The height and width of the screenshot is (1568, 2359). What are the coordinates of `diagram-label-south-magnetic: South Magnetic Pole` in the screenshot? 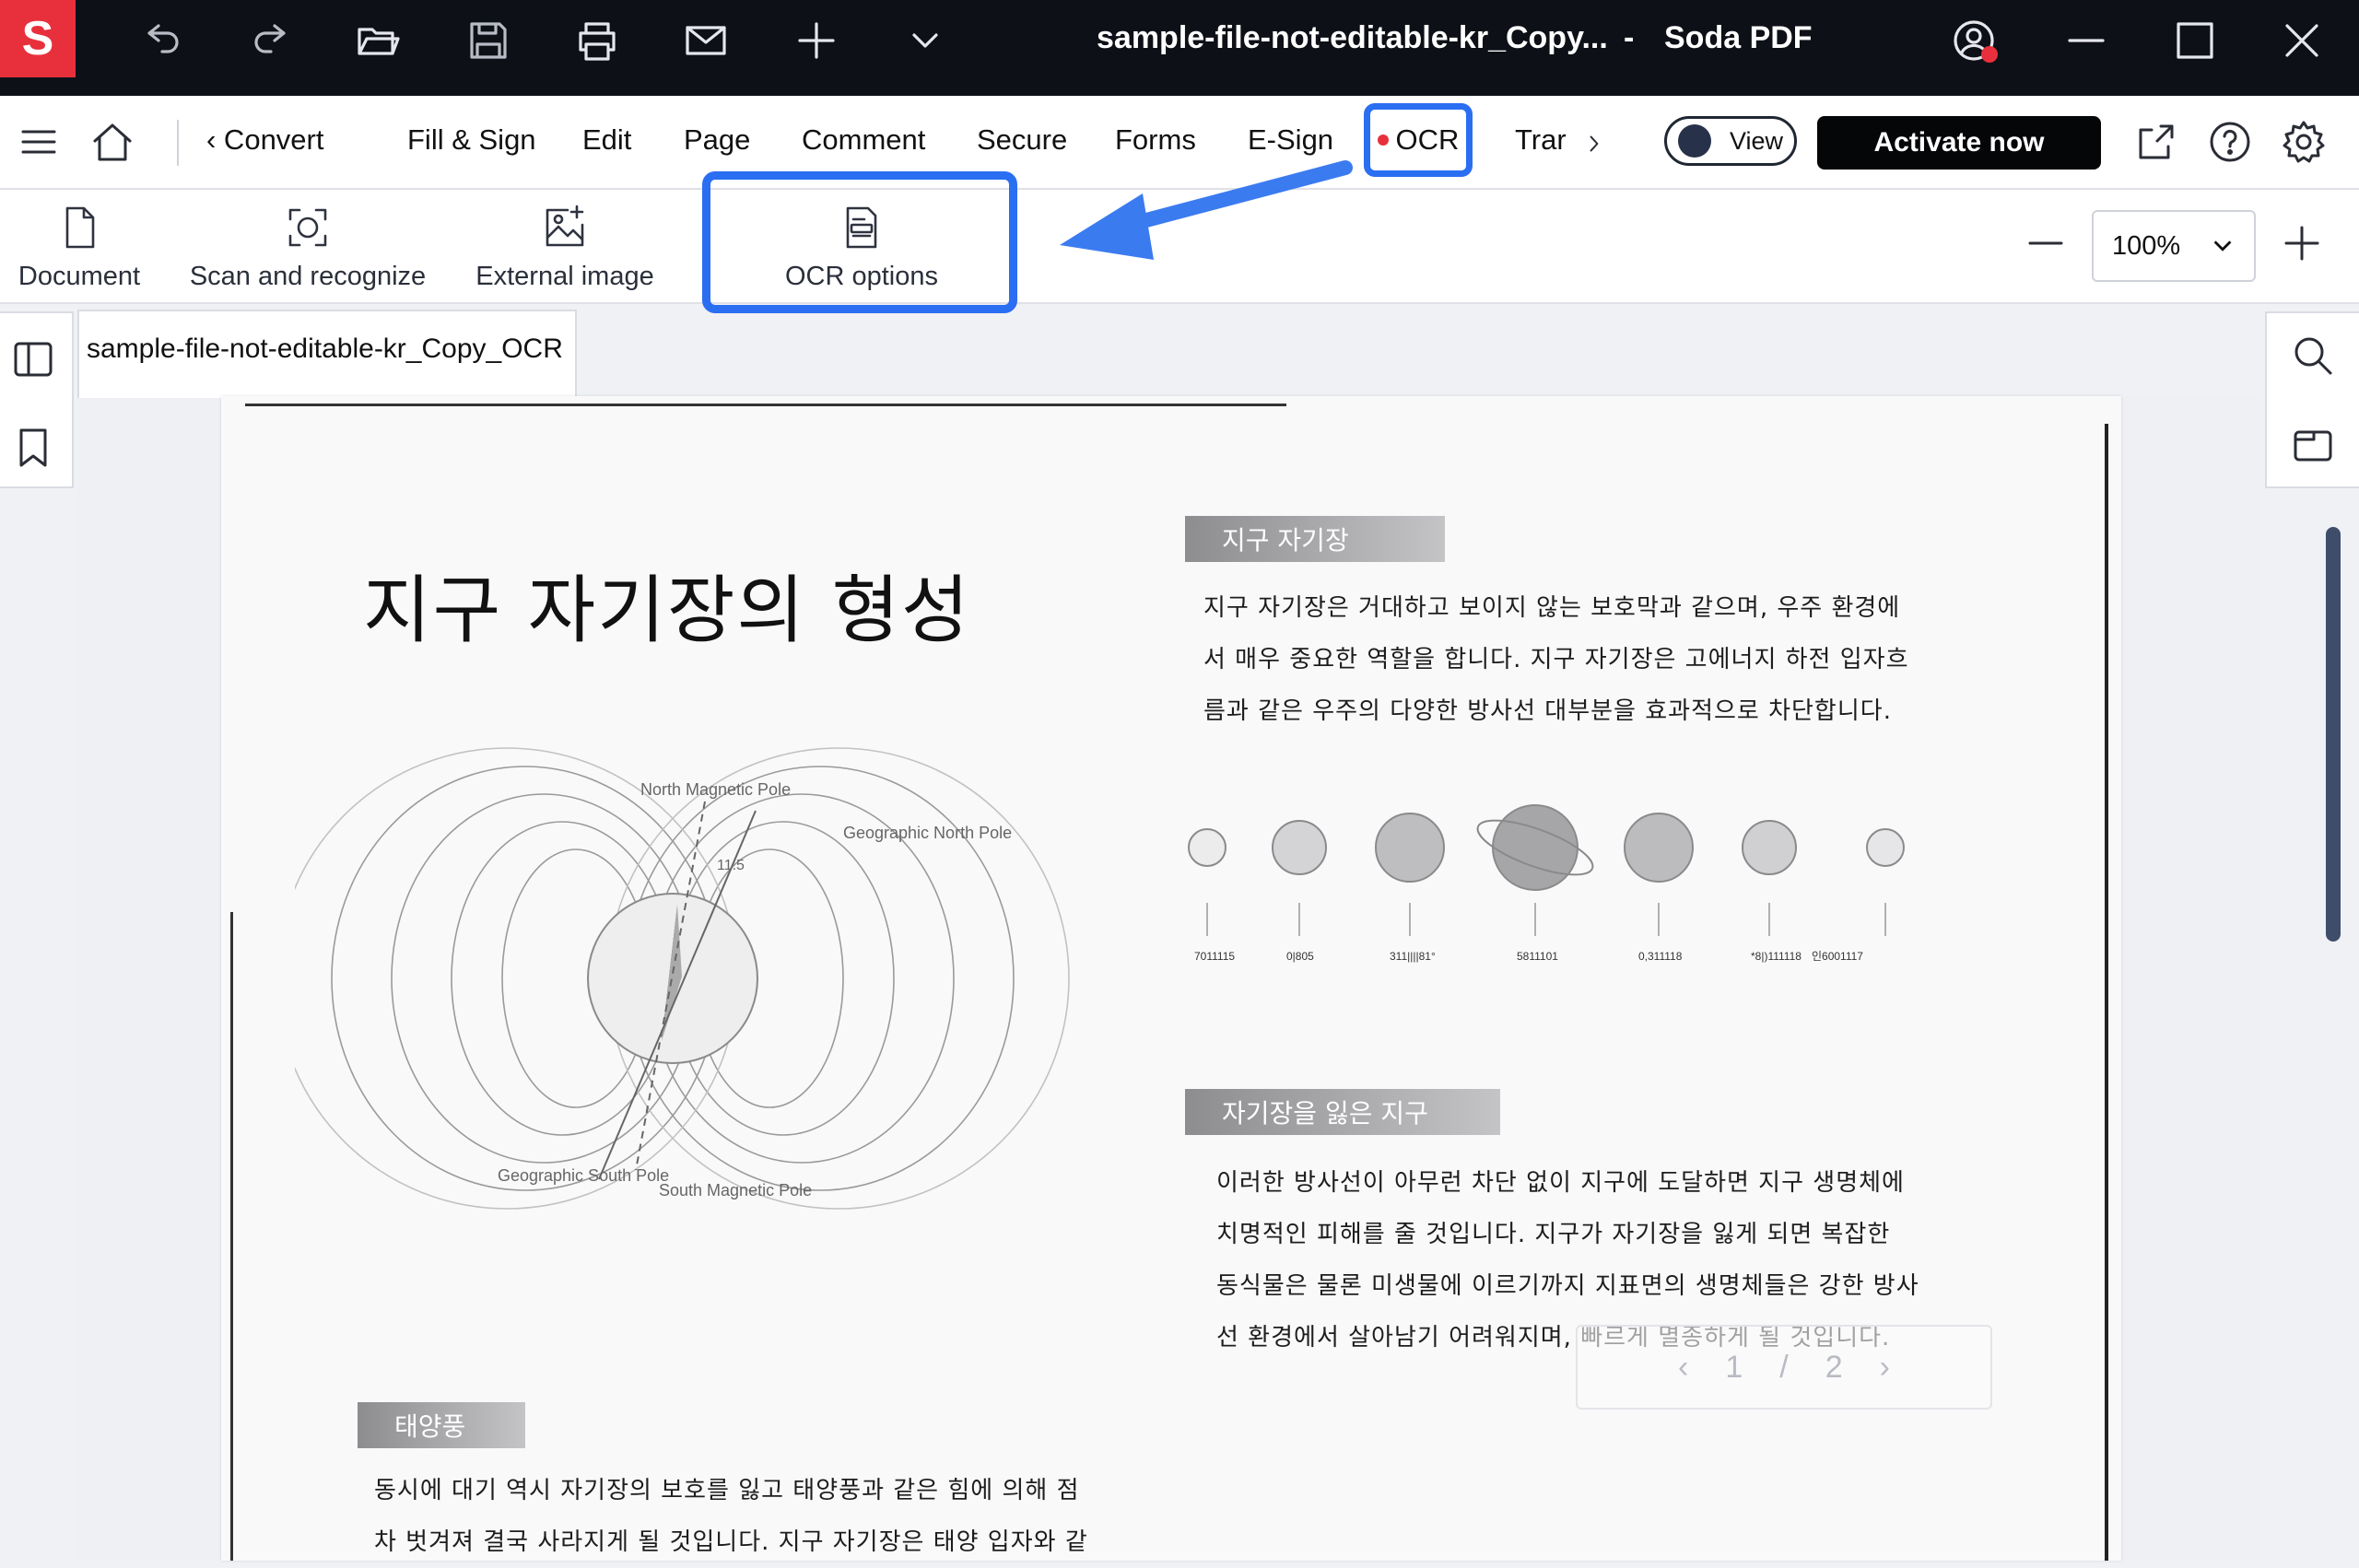 It's located at (735, 1190).